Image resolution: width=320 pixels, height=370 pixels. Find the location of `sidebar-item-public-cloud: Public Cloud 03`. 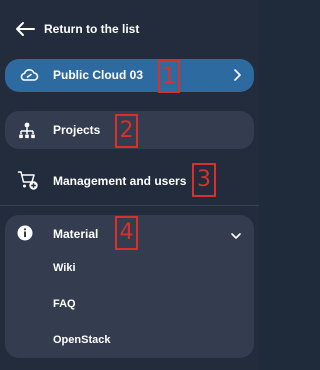

sidebar-item-public-cloud: Public Cloud 03 is located at coordinates (129, 75).